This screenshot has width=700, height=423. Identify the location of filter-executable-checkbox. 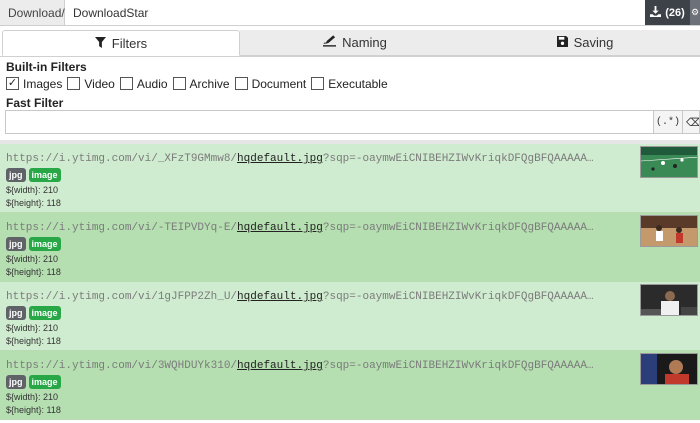
(318, 83).